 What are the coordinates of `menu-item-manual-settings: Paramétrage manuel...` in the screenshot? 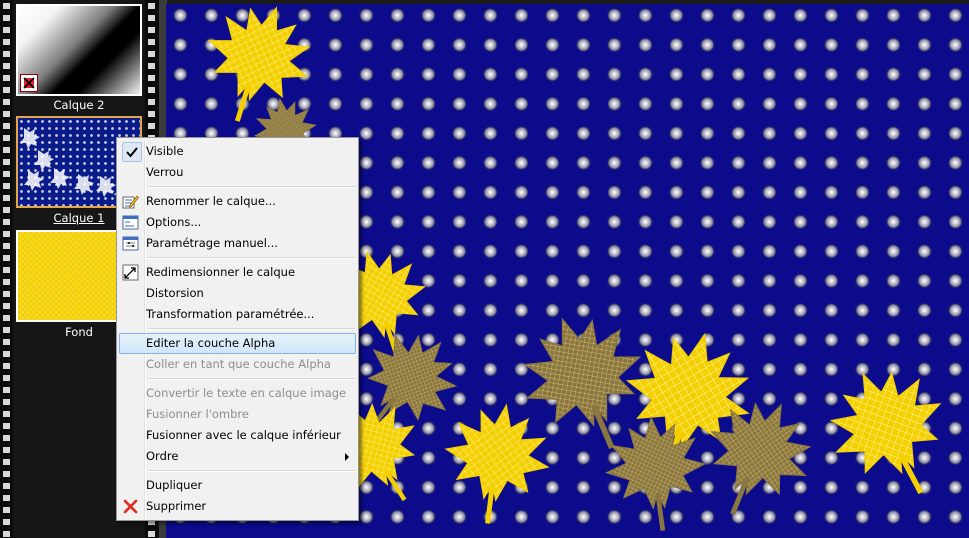 It's located at (237, 243).